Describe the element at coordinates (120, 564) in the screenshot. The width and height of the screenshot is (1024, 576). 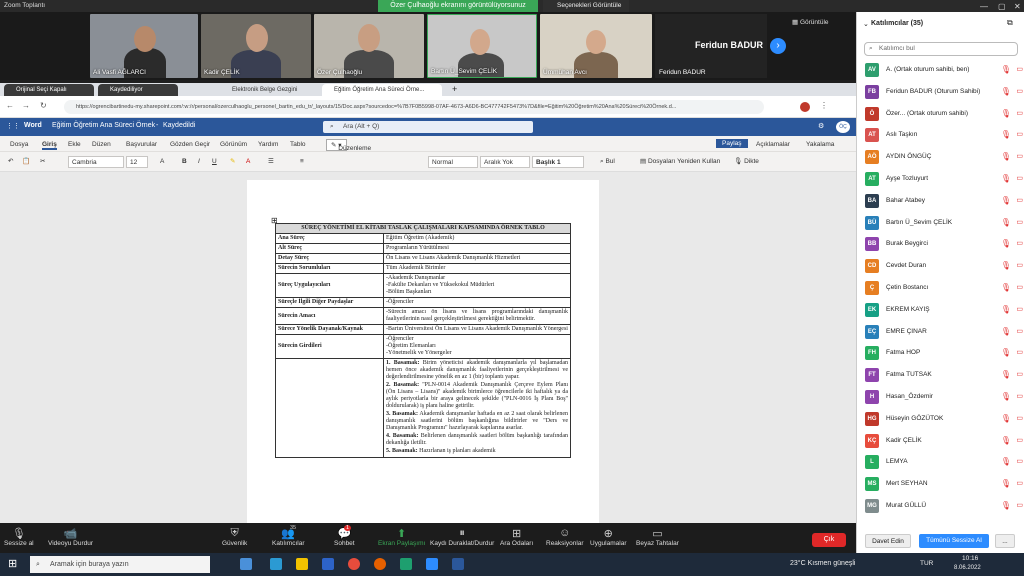
I see `taskbar-search: ⌕ Aramak için buraya yazın` at that location.